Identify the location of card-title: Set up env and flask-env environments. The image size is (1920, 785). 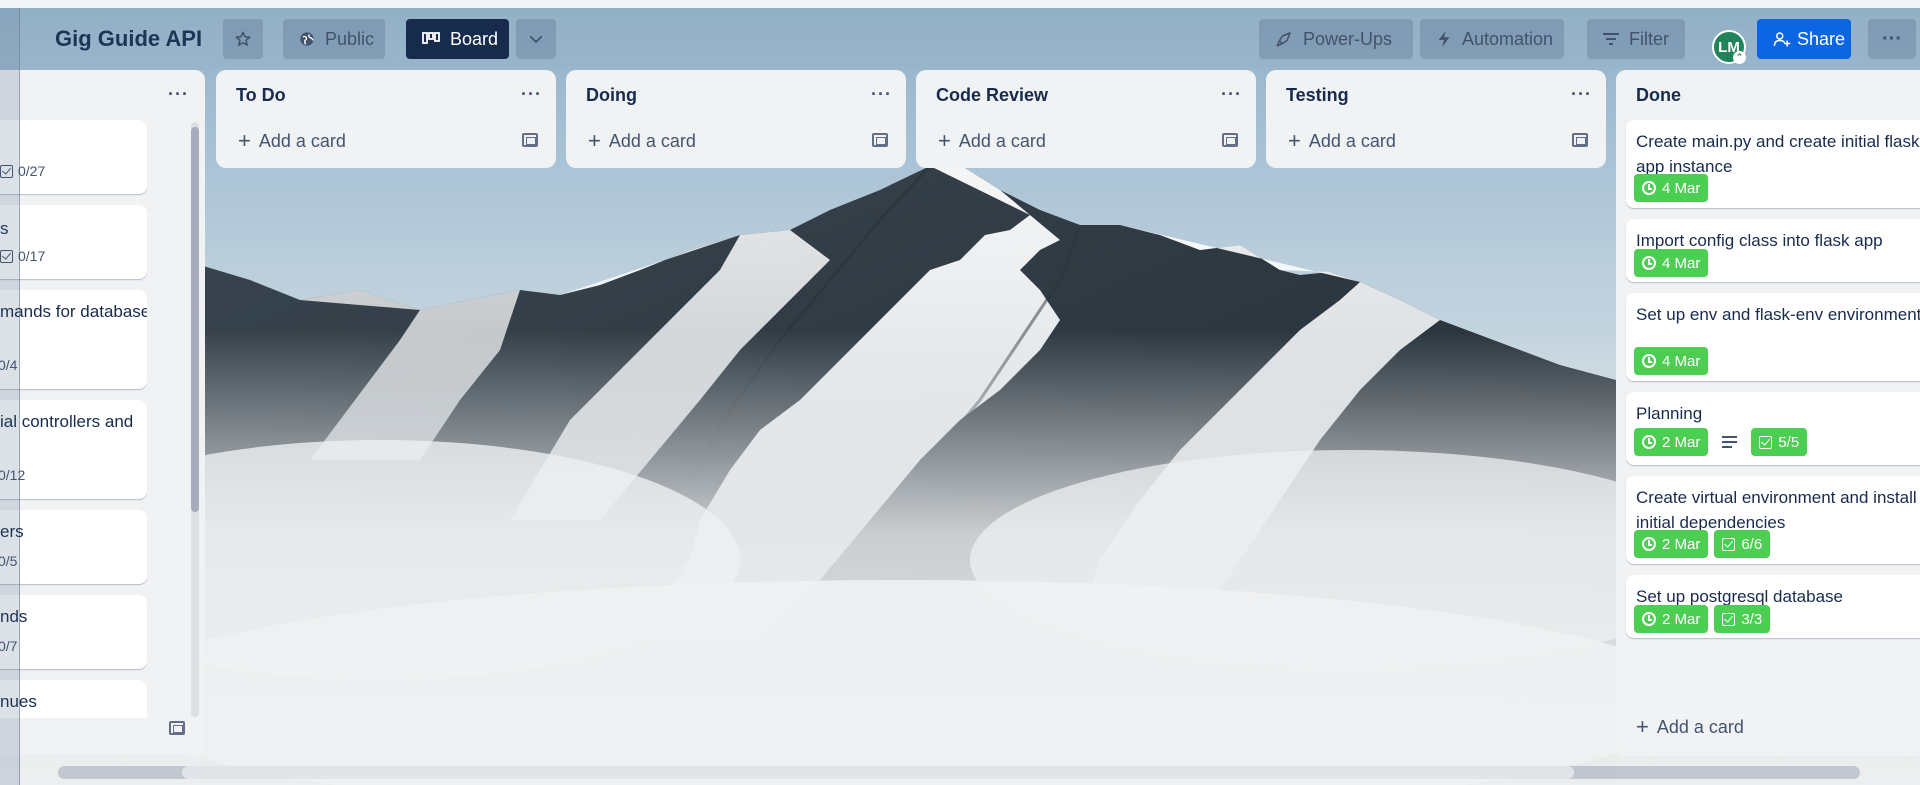
(1778, 314).